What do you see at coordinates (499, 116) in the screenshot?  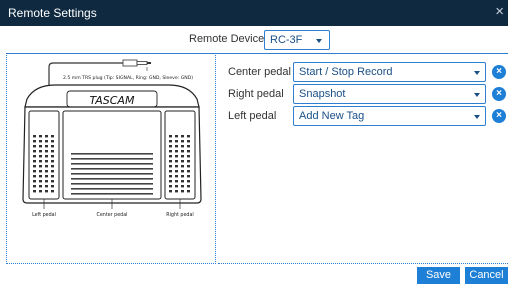 I see `clear-left-pedal-icon: ×` at bounding box center [499, 116].